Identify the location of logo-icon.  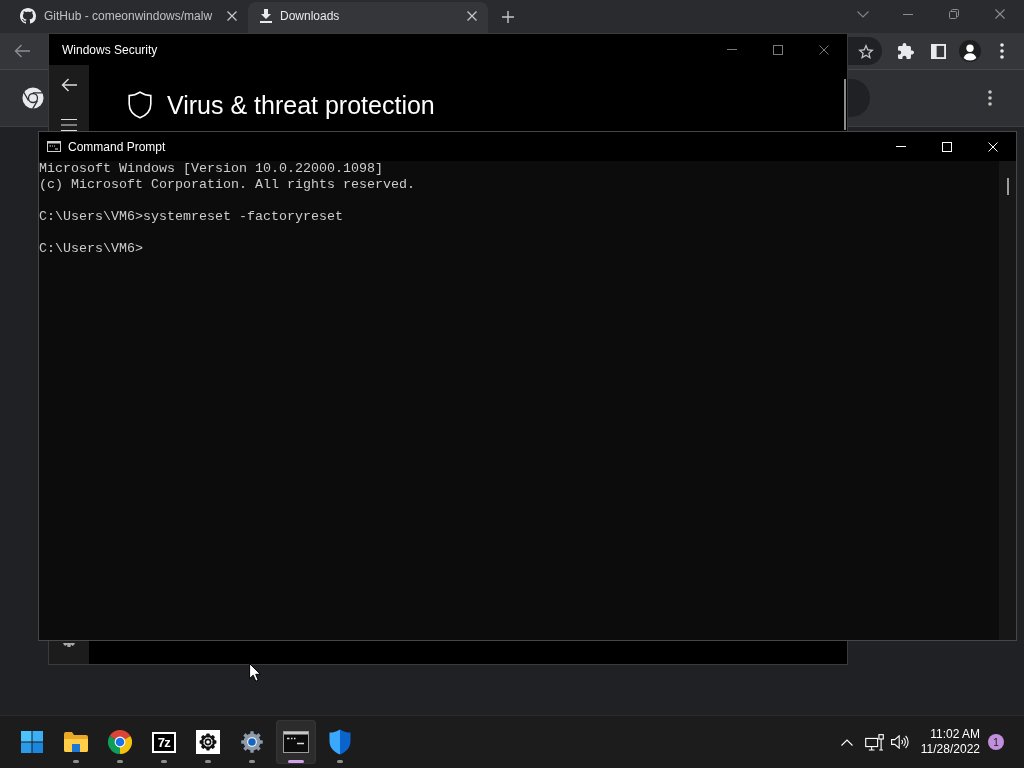
(33, 98).